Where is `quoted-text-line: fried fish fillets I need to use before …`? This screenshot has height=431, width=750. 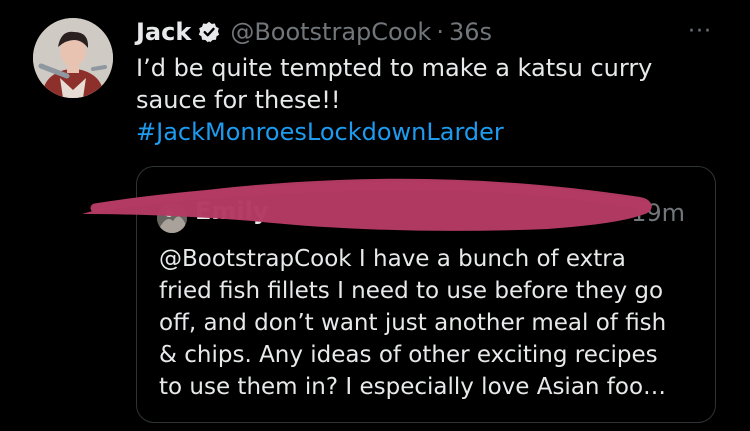 quoted-text-line: fried fish fillets I need to use before … is located at coordinates (411, 291).